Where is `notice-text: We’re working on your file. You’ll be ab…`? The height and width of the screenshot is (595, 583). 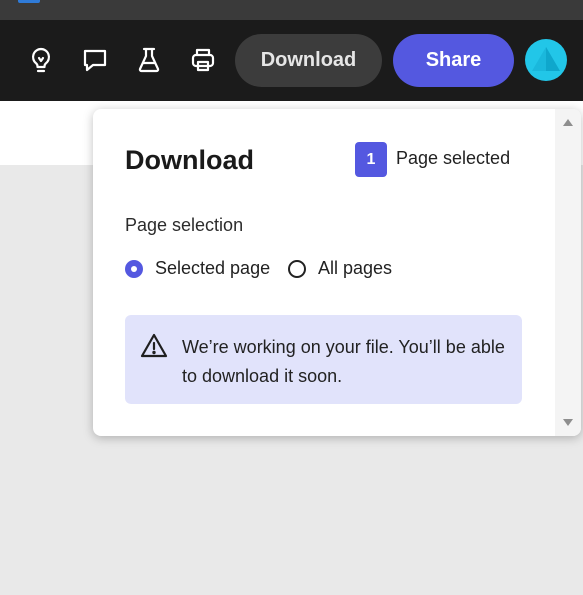
notice-text: We’re working on your file. You’ll be ab… is located at coordinates (343, 361).